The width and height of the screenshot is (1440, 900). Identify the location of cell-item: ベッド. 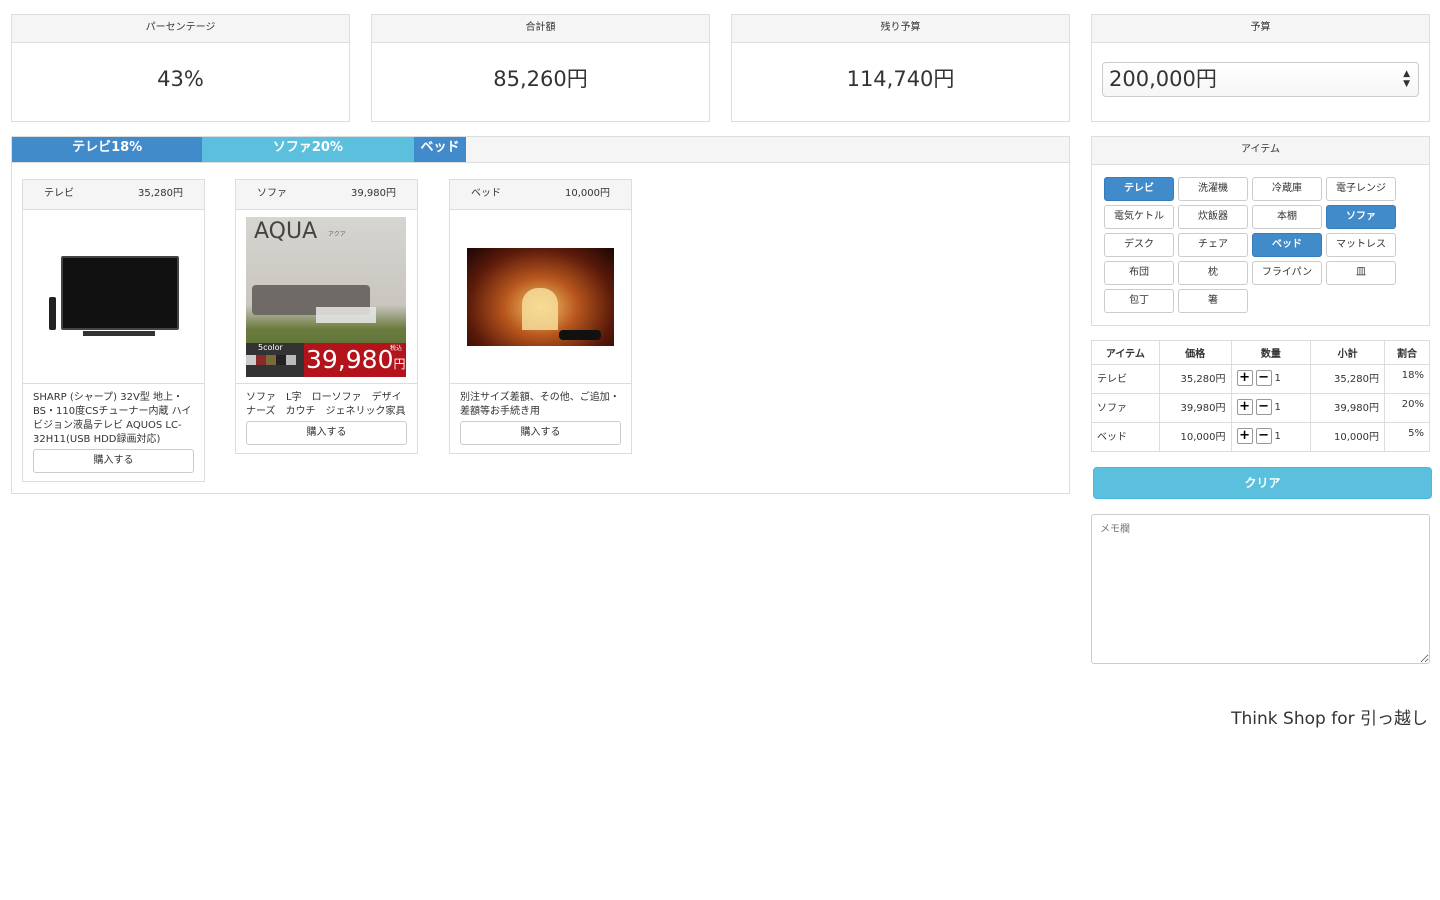
(1125, 437).